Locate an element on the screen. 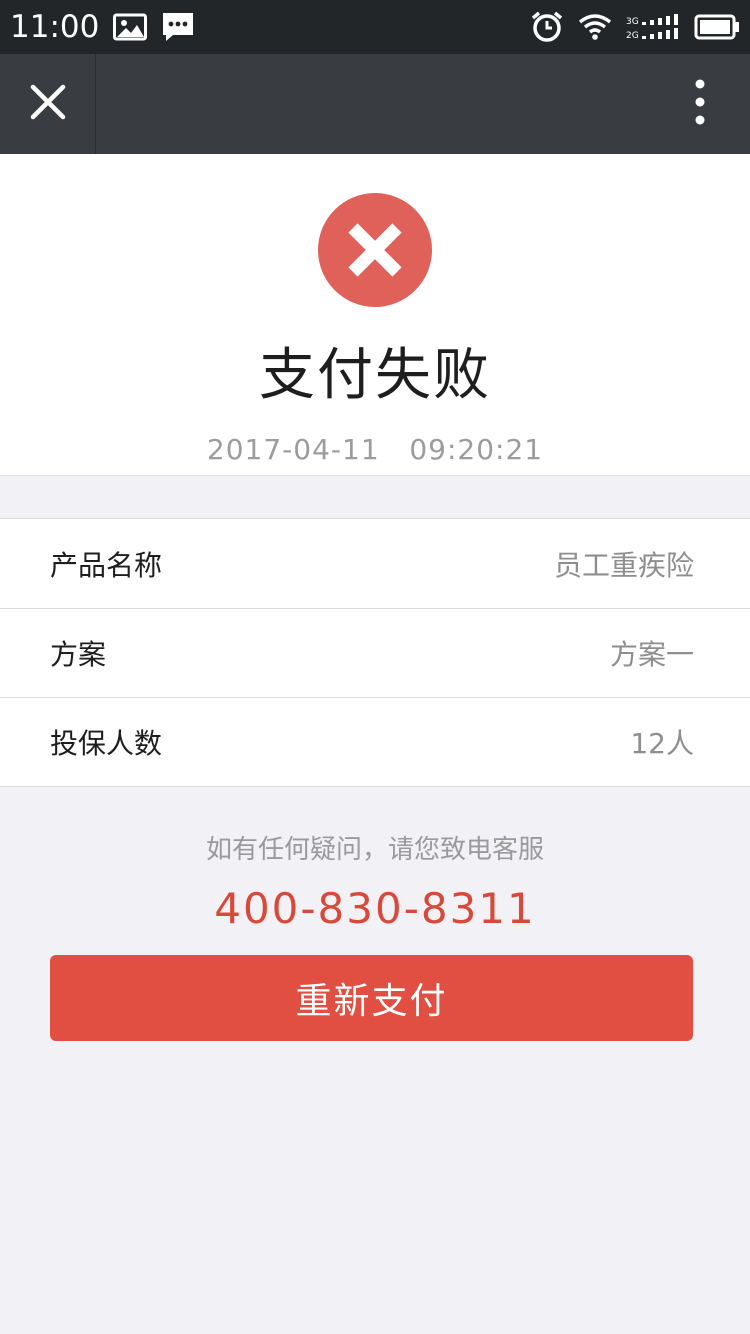 Image resolution: width=750 pixels, height=1334 pixels. detail-row-plan: 方案 方案一 is located at coordinates (375, 652).